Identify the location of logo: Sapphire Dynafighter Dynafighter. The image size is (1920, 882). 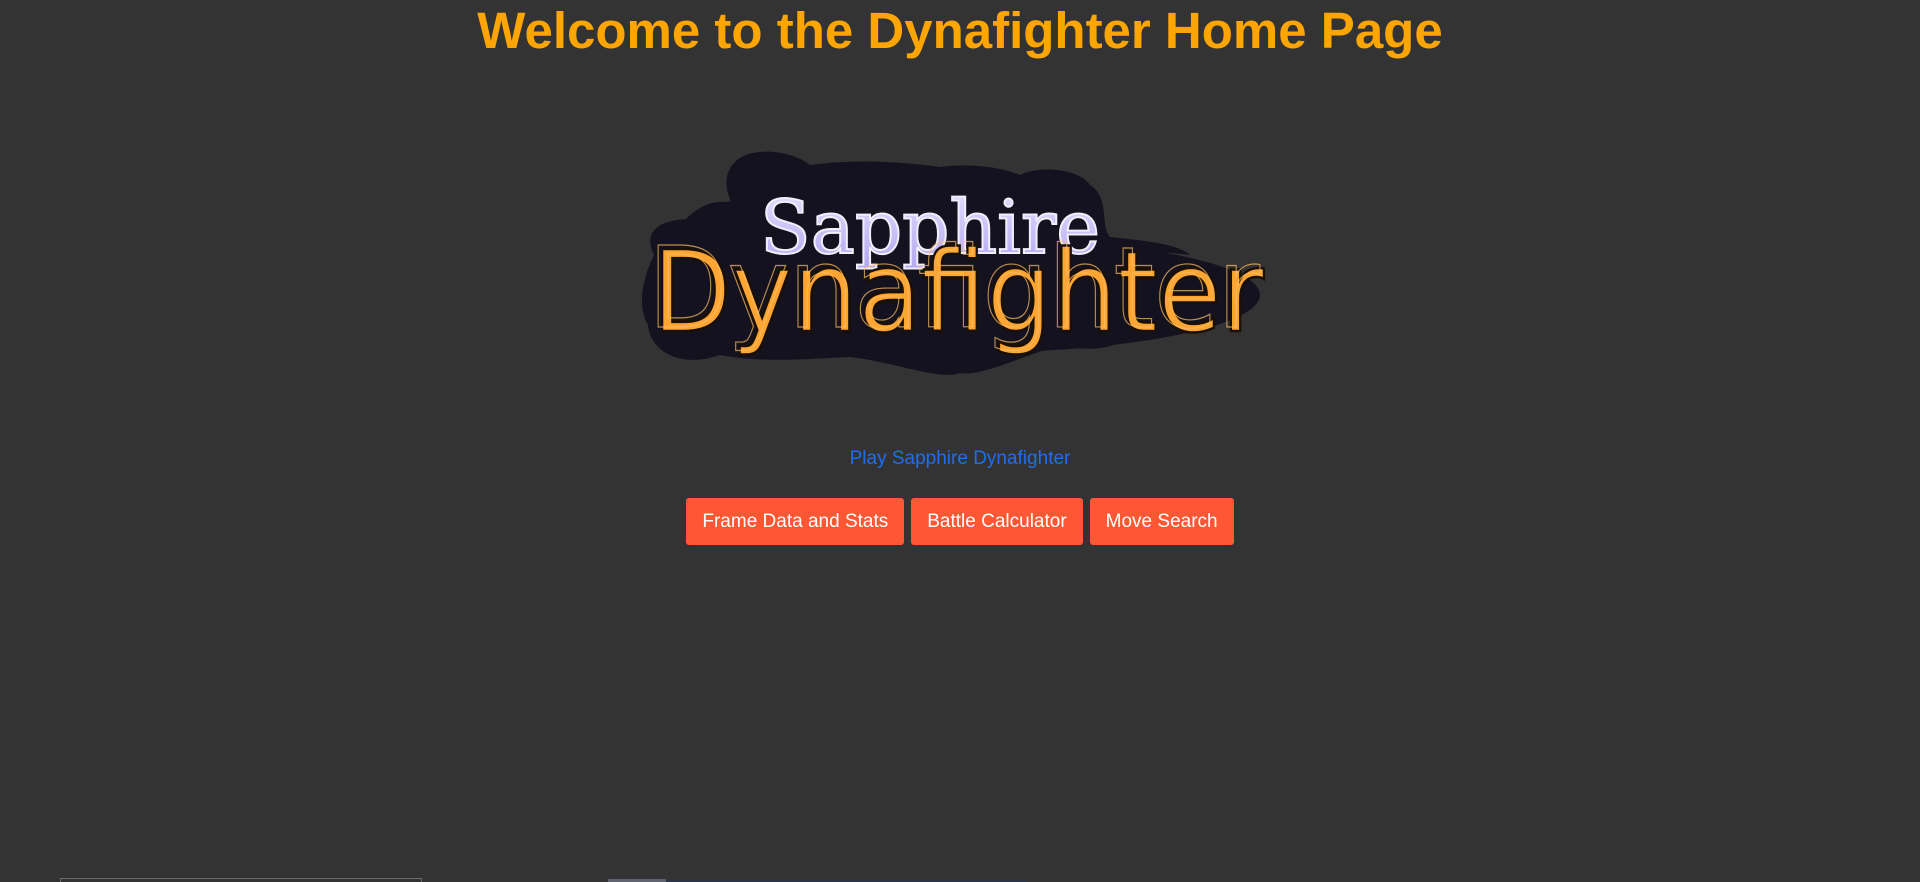
(960, 265).